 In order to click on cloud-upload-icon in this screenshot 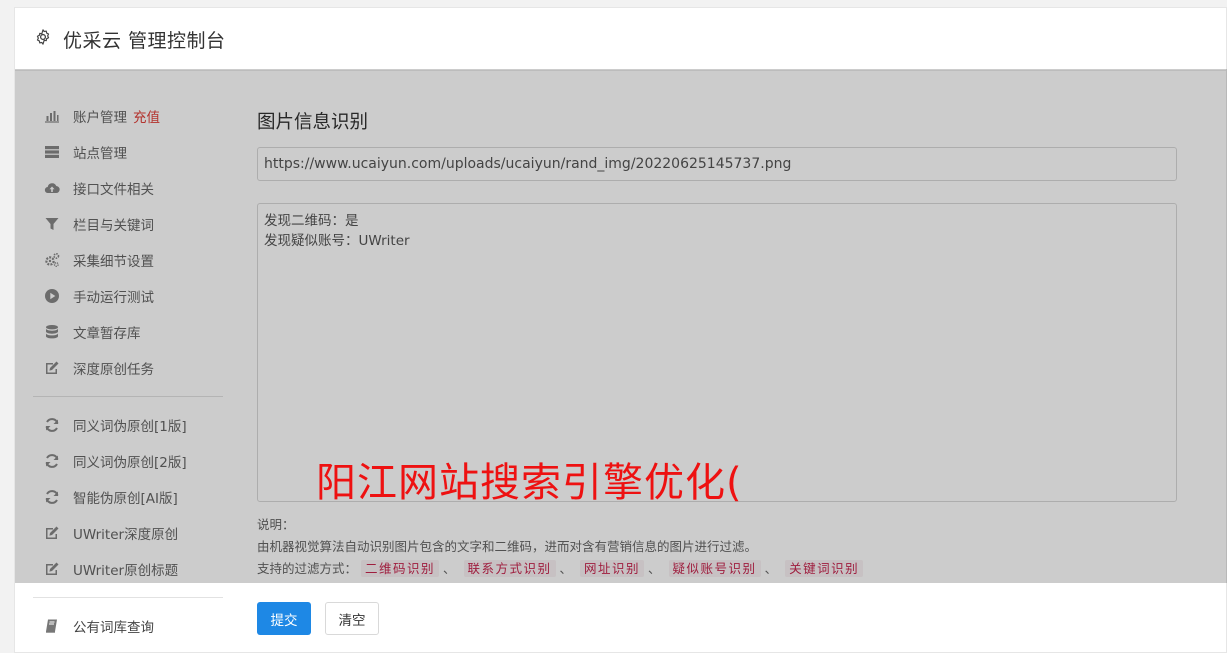, I will do `click(52, 188)`.